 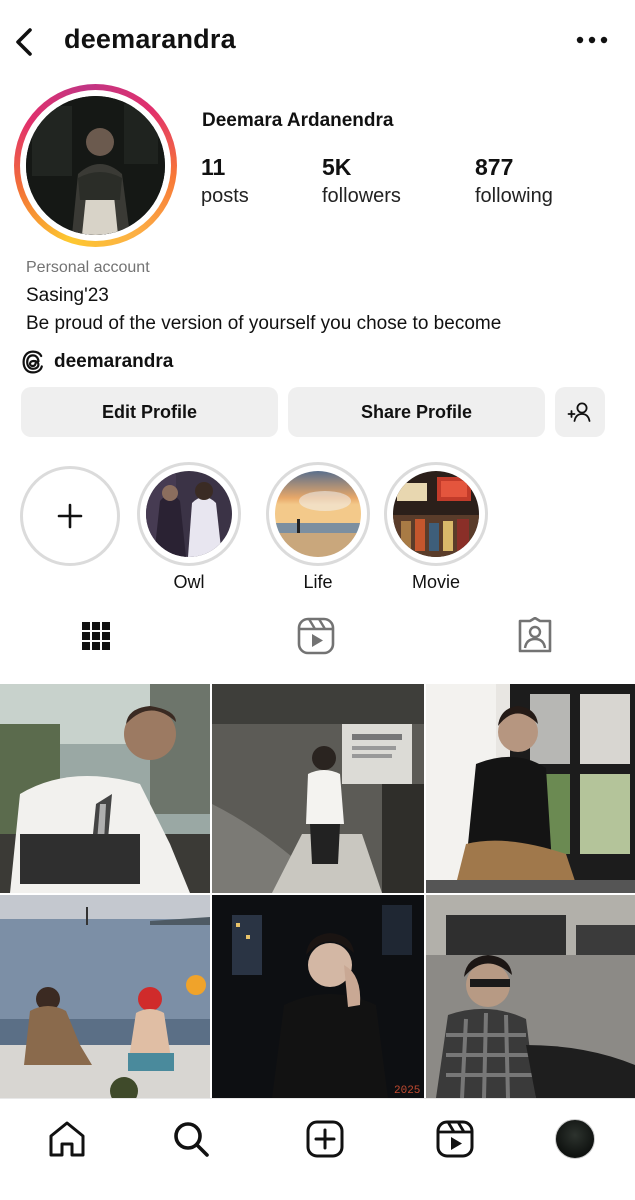 I want to click on tagged-person-icon, so click(x=535, y=635).